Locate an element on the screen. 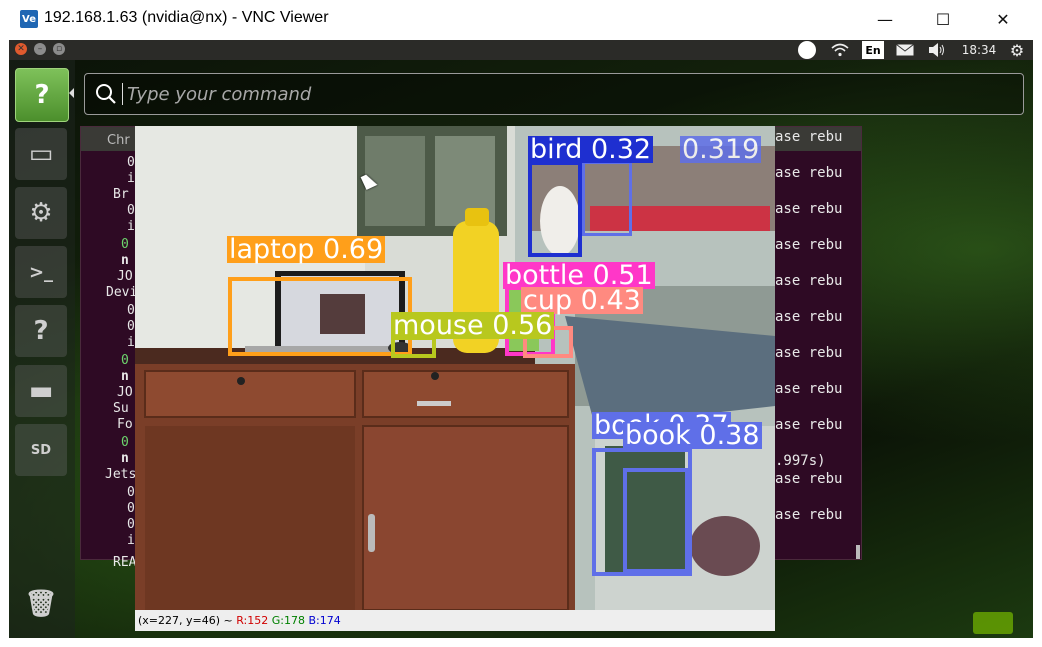 Image resolution: width=1042 pixels, height=647 pixels. trash-icon: 🗑 is located at coordinates (41, 604).